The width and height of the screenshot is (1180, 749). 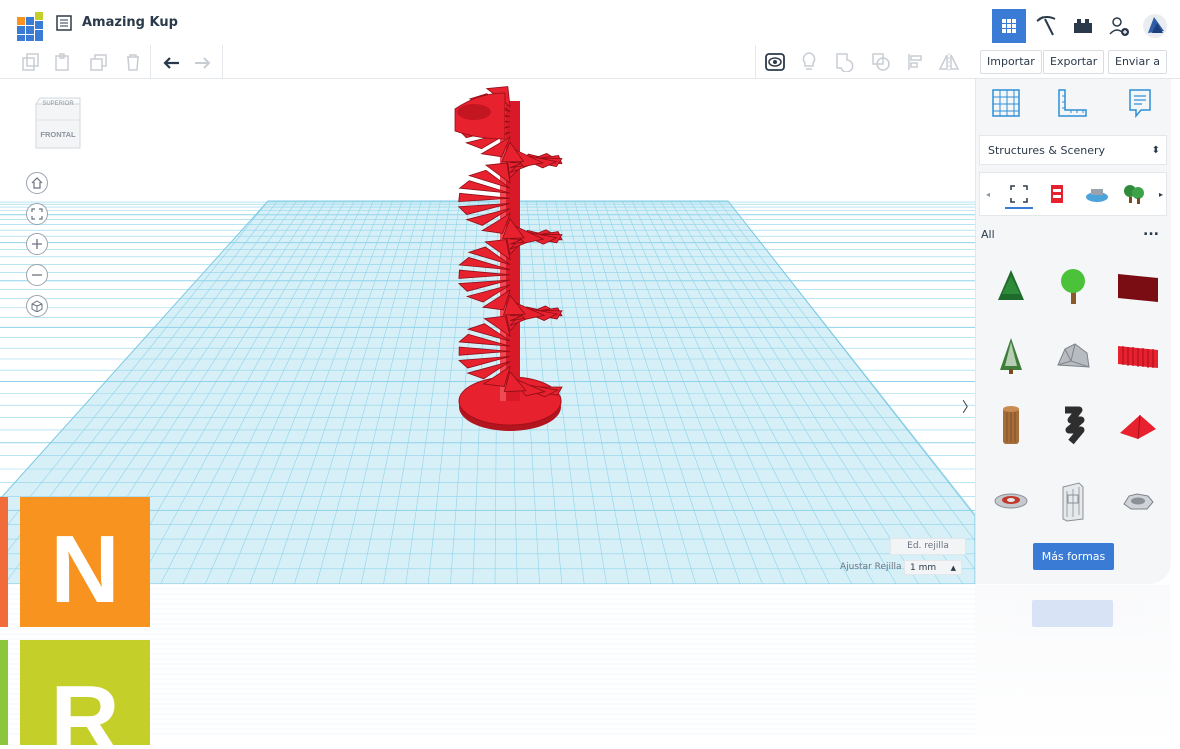 What do you see at coordinates (1138, 356) in the screenshot?
I see `shape-fence` at bounding box center [1138, 356].